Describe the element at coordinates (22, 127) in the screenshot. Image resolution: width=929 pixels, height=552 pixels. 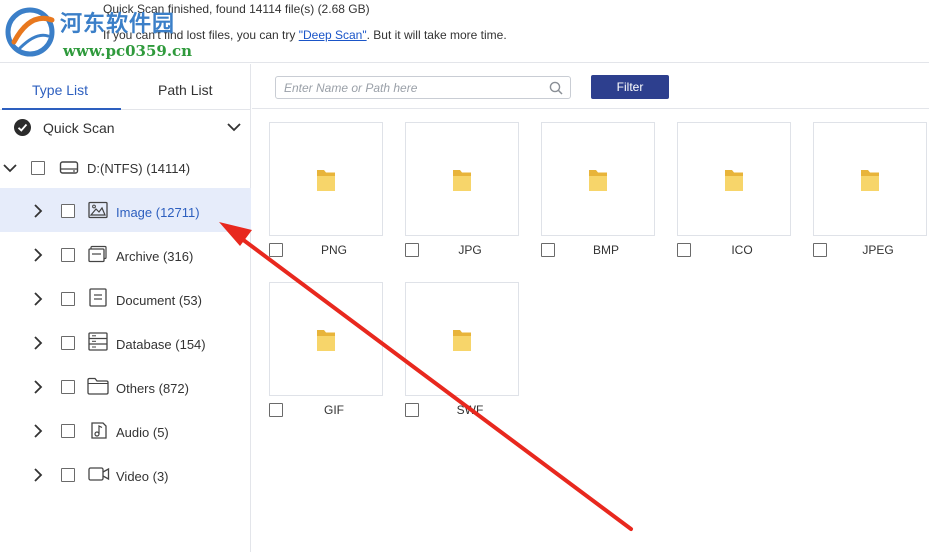
I see `check-circle-icon` at that location.